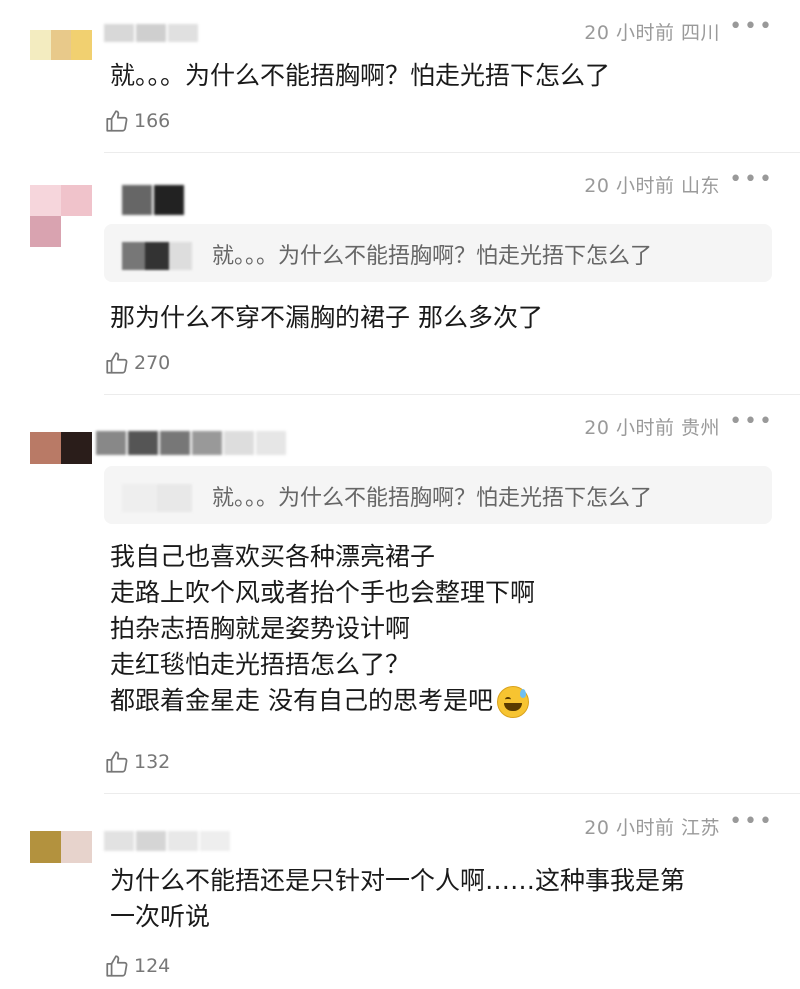  What do you see at coordinates (152, 121) in the screenshot?
I see `like-count: 166` at bounding box center [152, 121].